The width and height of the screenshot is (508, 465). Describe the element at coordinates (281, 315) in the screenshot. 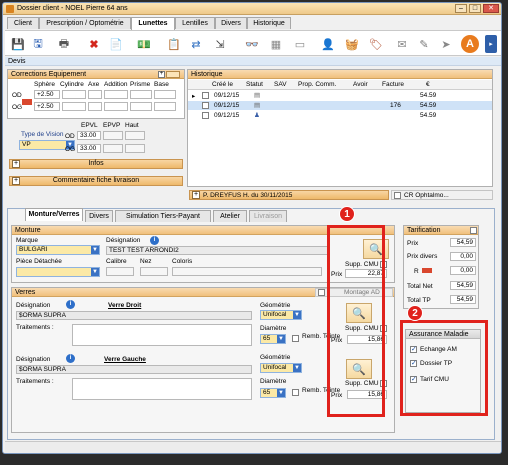

I see `droit-geometrie-select: Unifocal ▼` at that location.